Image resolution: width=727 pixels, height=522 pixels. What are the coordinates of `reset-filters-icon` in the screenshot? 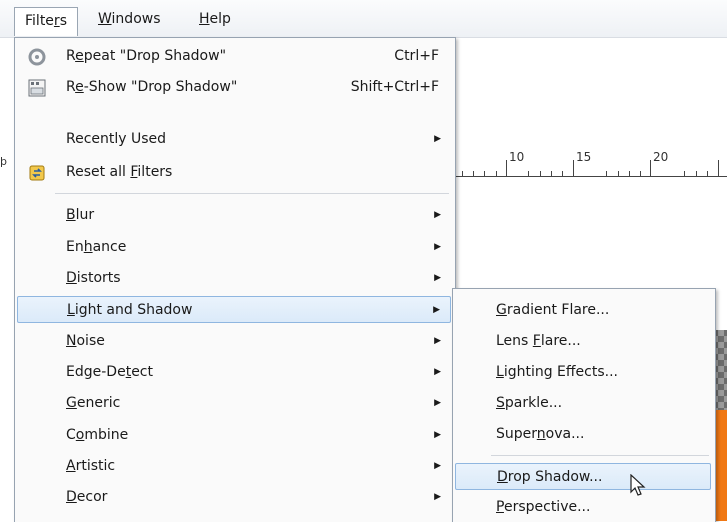 It's located at (37, 173).